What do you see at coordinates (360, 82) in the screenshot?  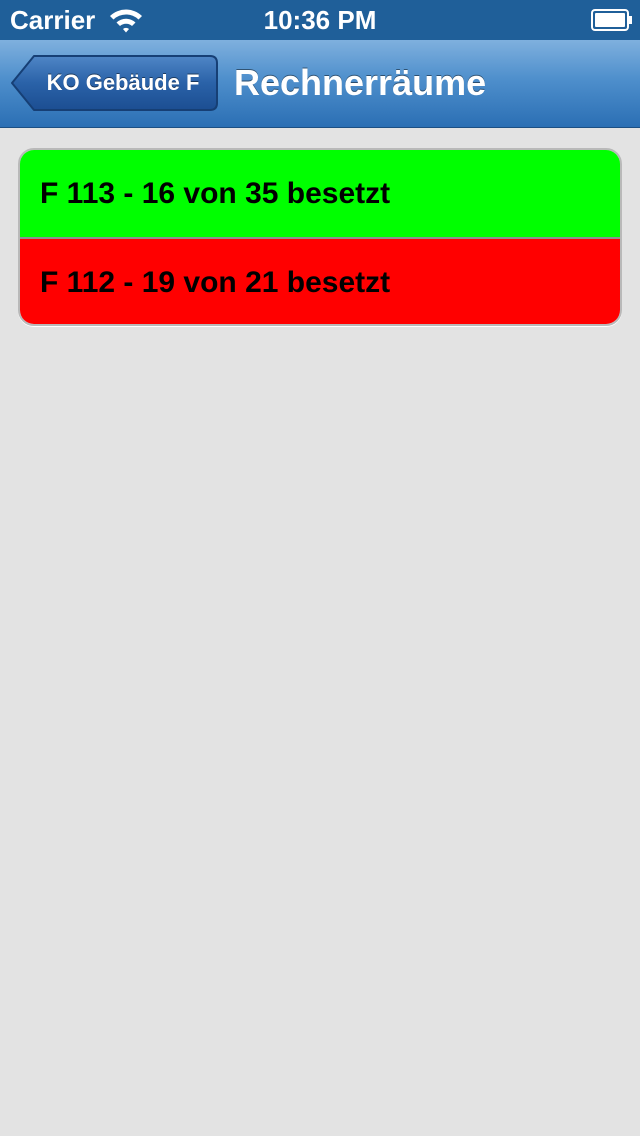 I see `page-title: Rechnerräume` at bounding box center [360, 82].